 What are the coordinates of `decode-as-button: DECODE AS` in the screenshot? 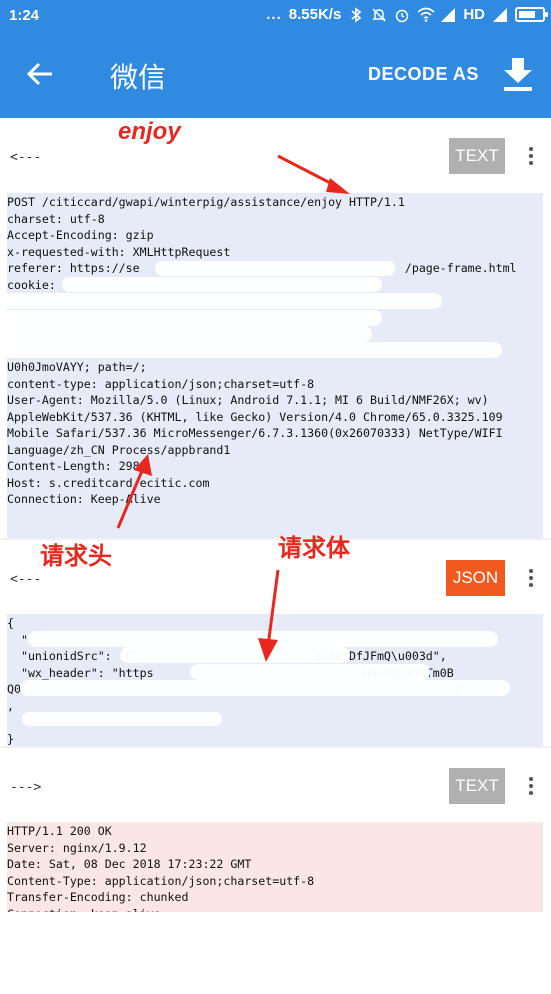 It's located at (423, 74).